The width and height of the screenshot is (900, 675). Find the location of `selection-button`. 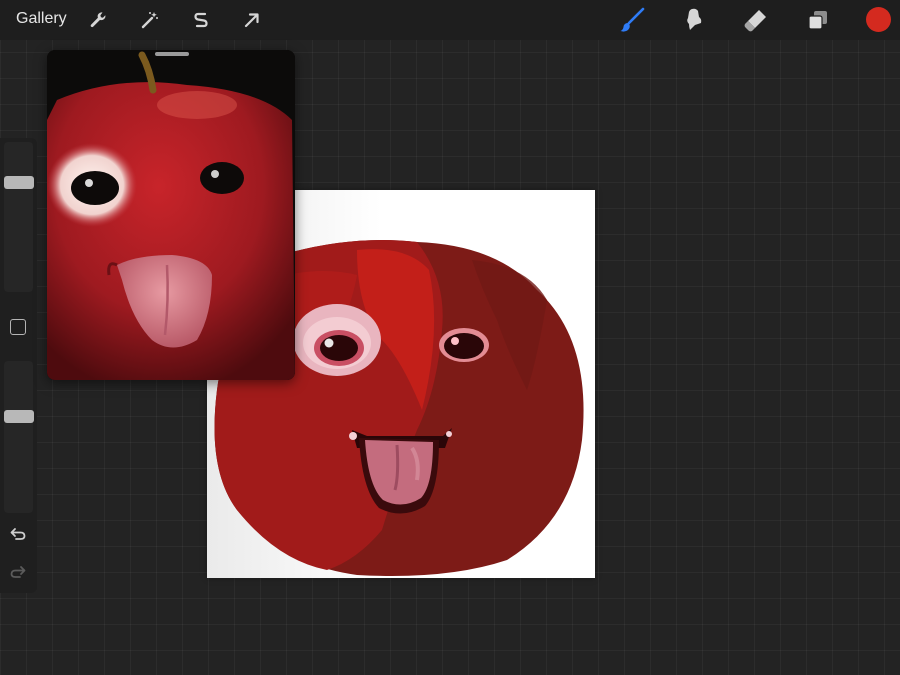

selection-button is located at coordinates (201, 20).